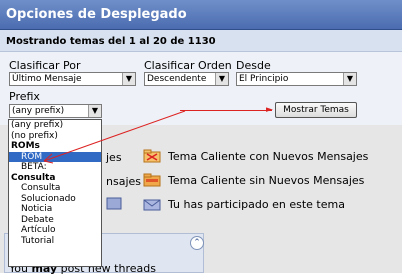 The width and height of the screenshot is (402, 275). I want to click on legend-hot-no-new-text: Tema Caliente sin Nuevos Mensajes, so click(266, 180).